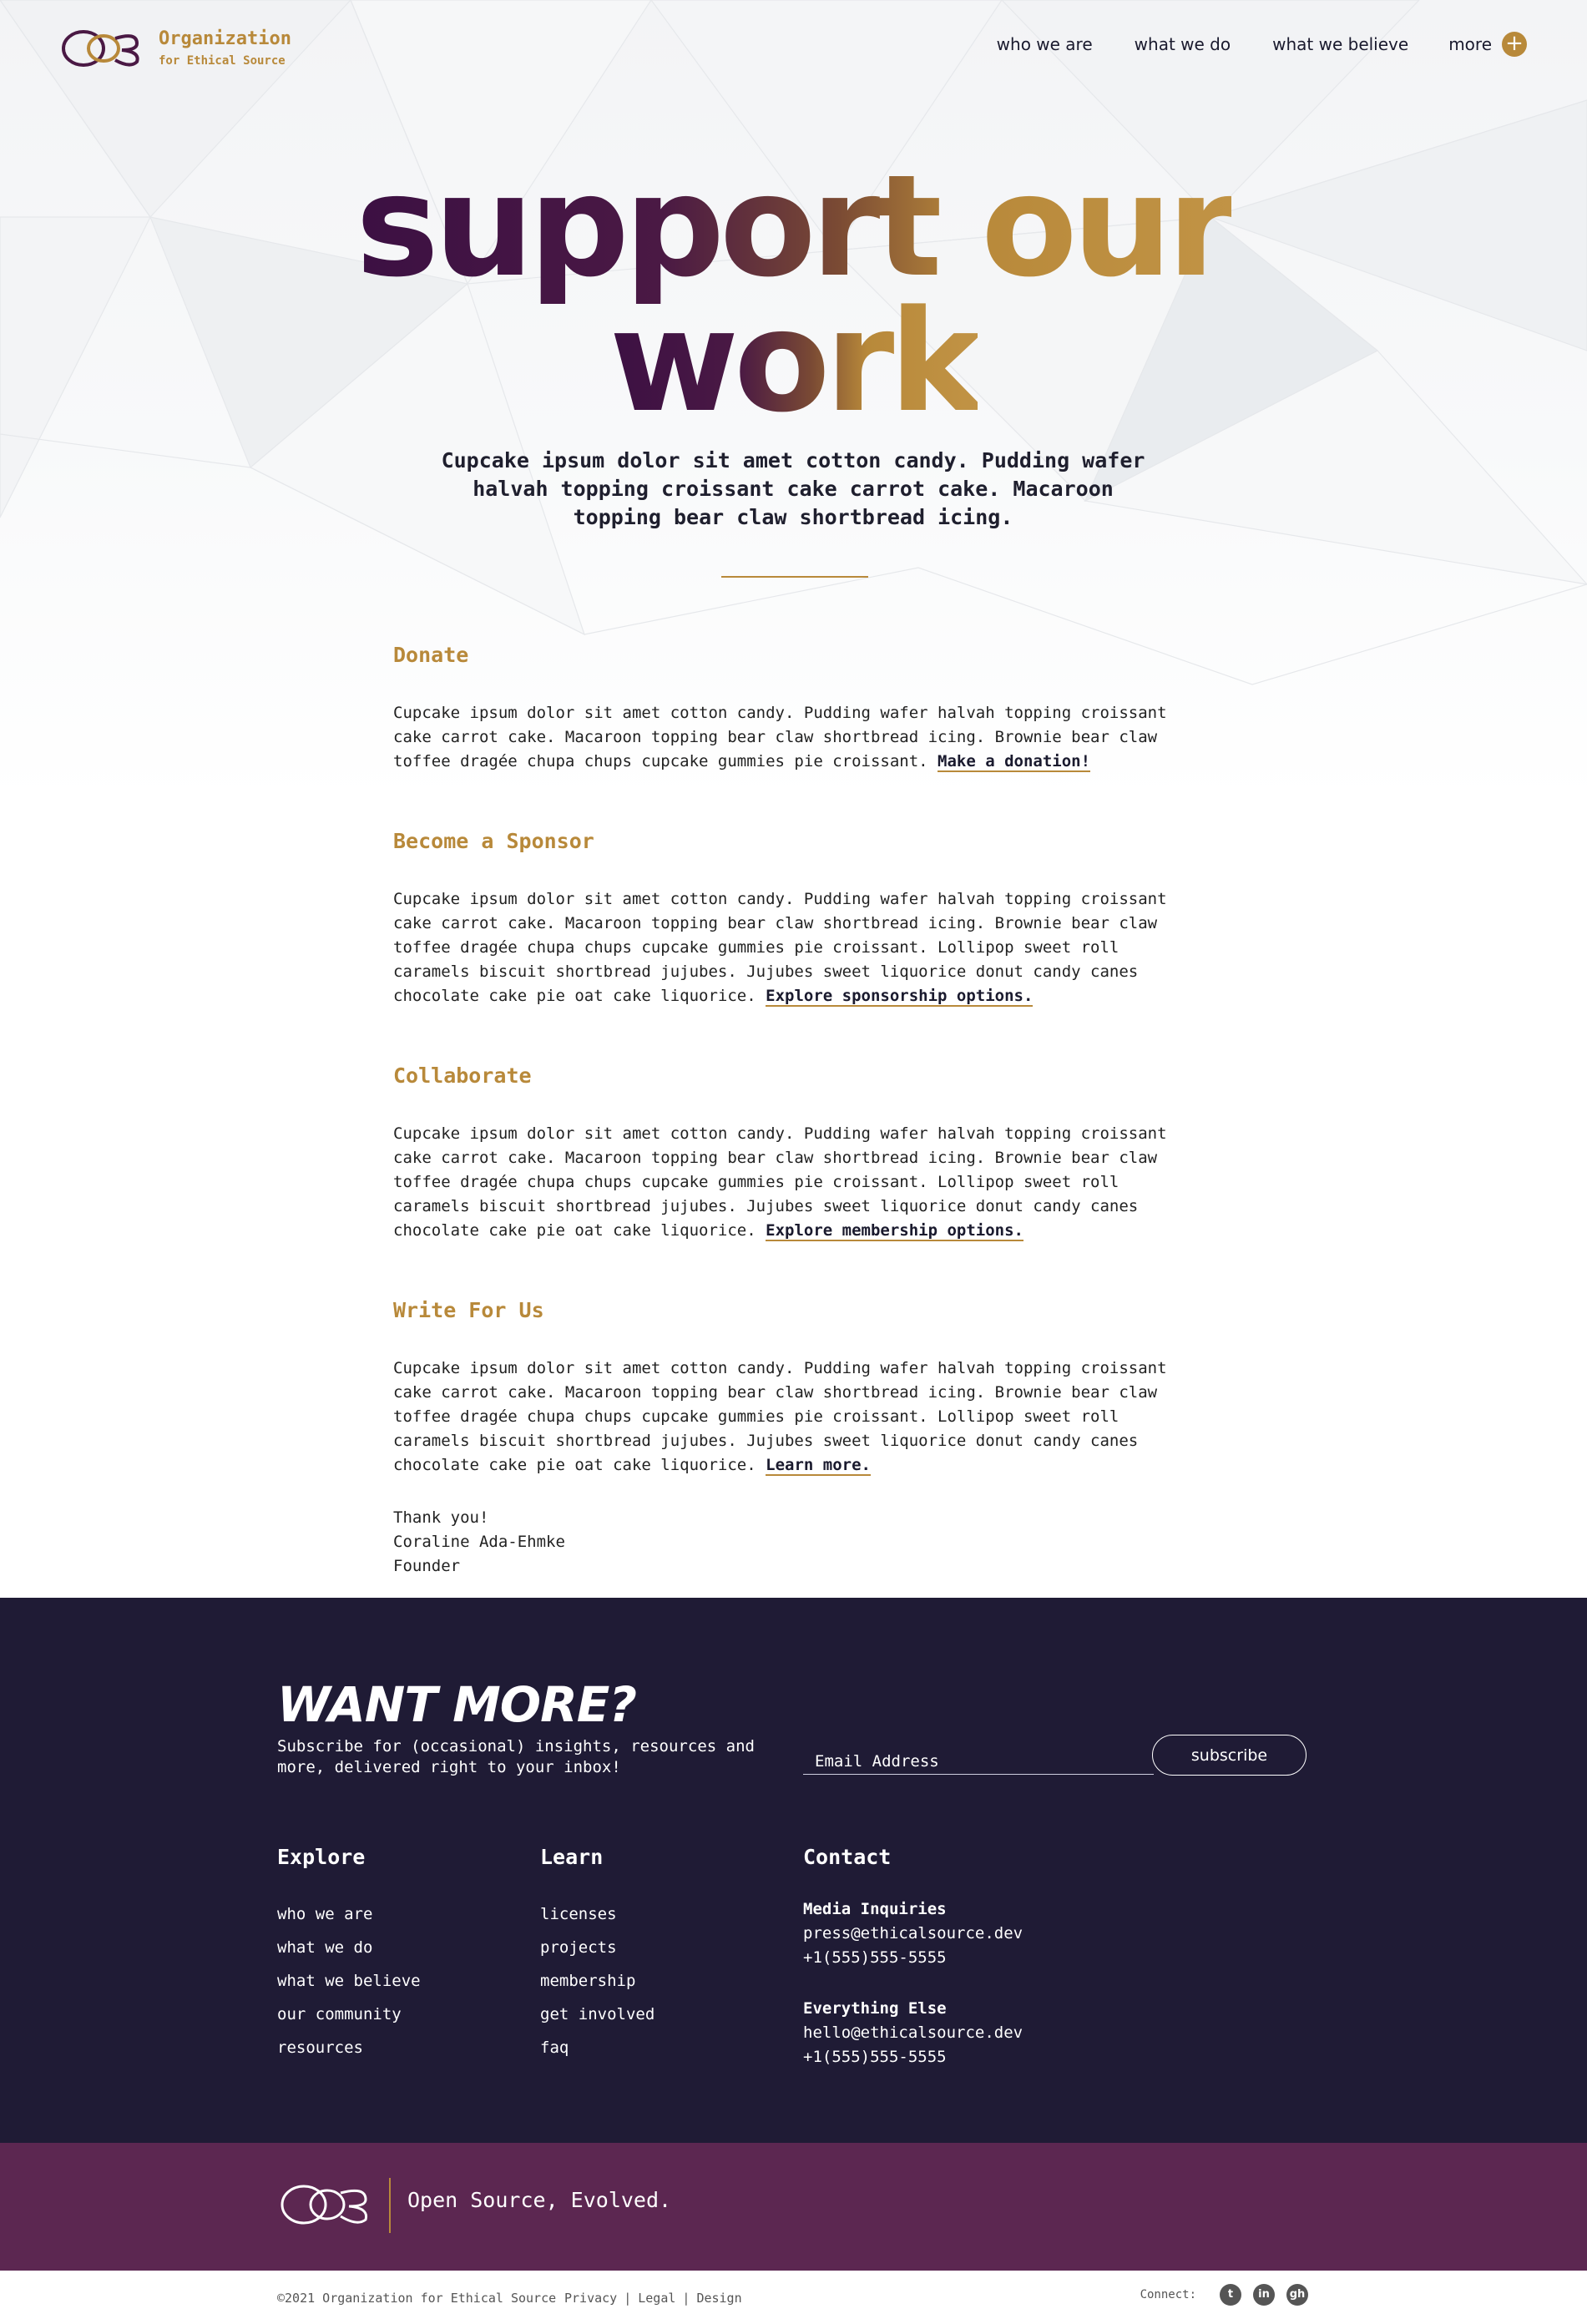 This screenshot has height=2324, width=1587. Describe the element at coordinates (431, 655) in the screenshot. I see `section-heading: Donate` at that location.